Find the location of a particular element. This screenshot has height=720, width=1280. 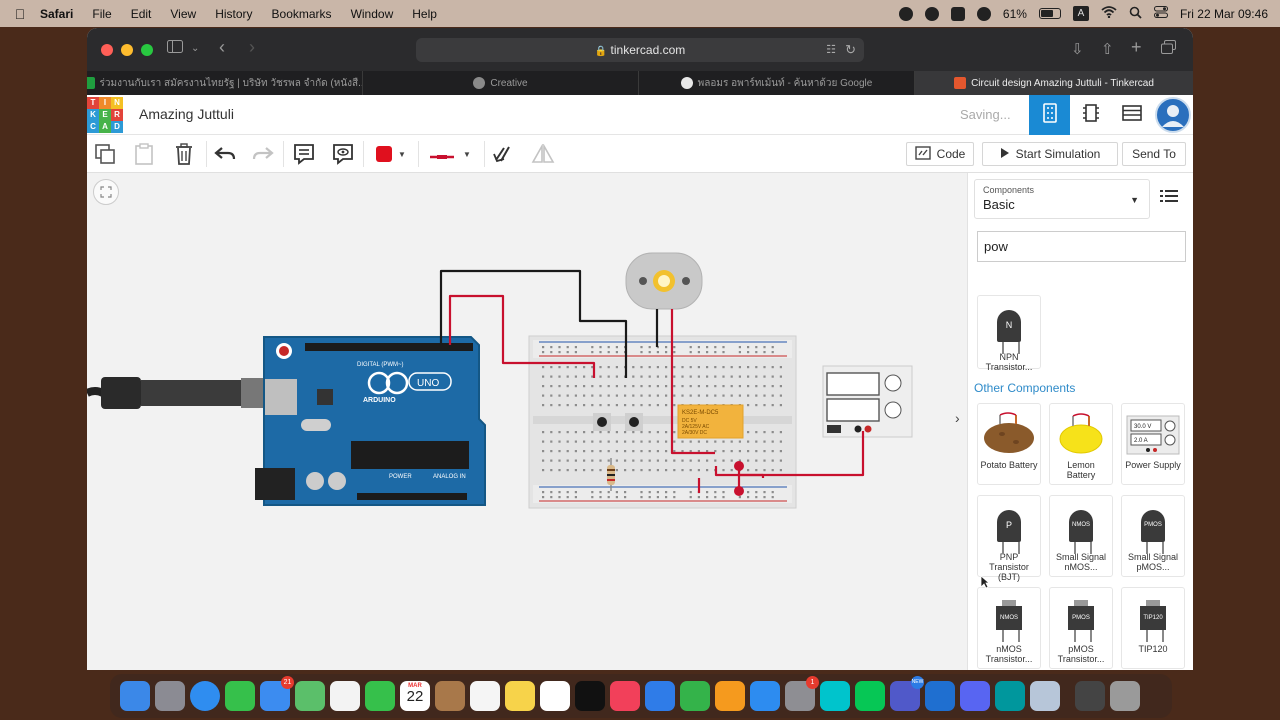

chevron-down-icon: ⌄ is located at coordinates (195, 48).